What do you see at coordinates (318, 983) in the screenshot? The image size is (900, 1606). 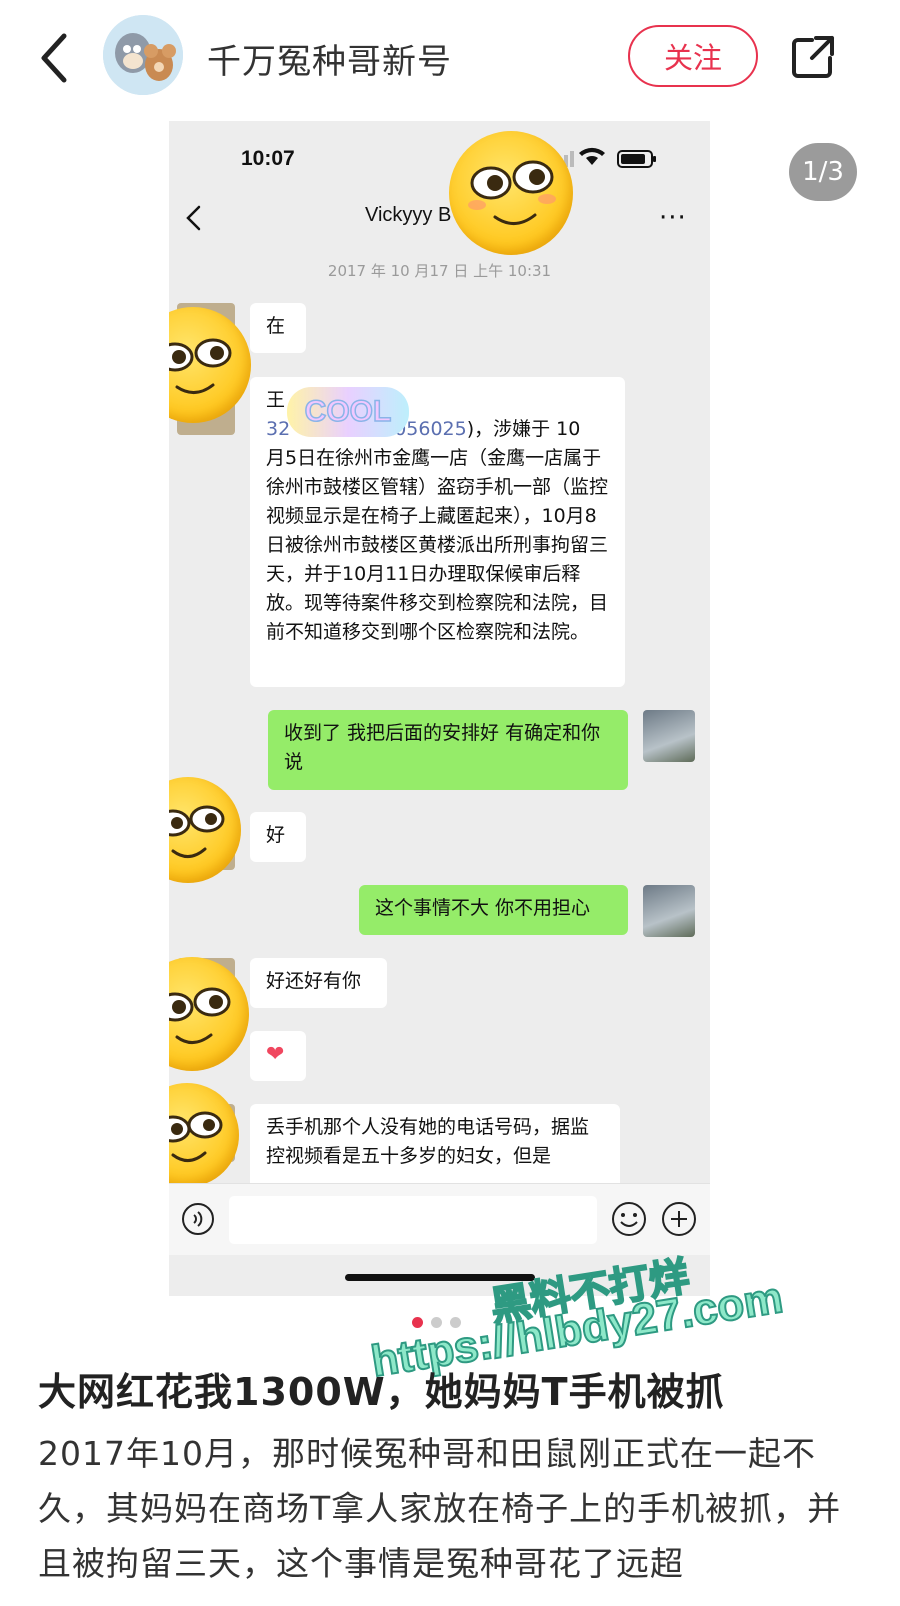 I see `message-bubble: 好还好有你` at bounding box center [318, 983].